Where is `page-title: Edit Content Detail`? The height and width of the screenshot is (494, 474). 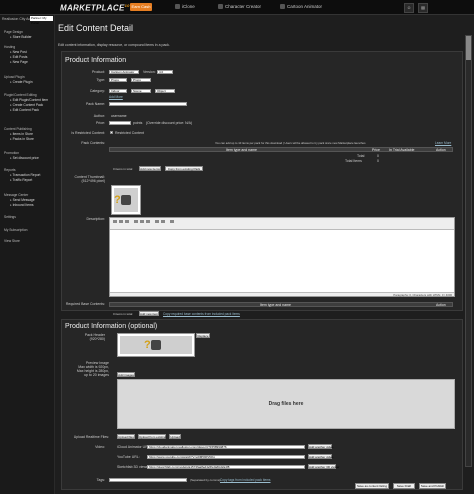 page-title: Edit Content Detail is located at coordinates (96, 28).